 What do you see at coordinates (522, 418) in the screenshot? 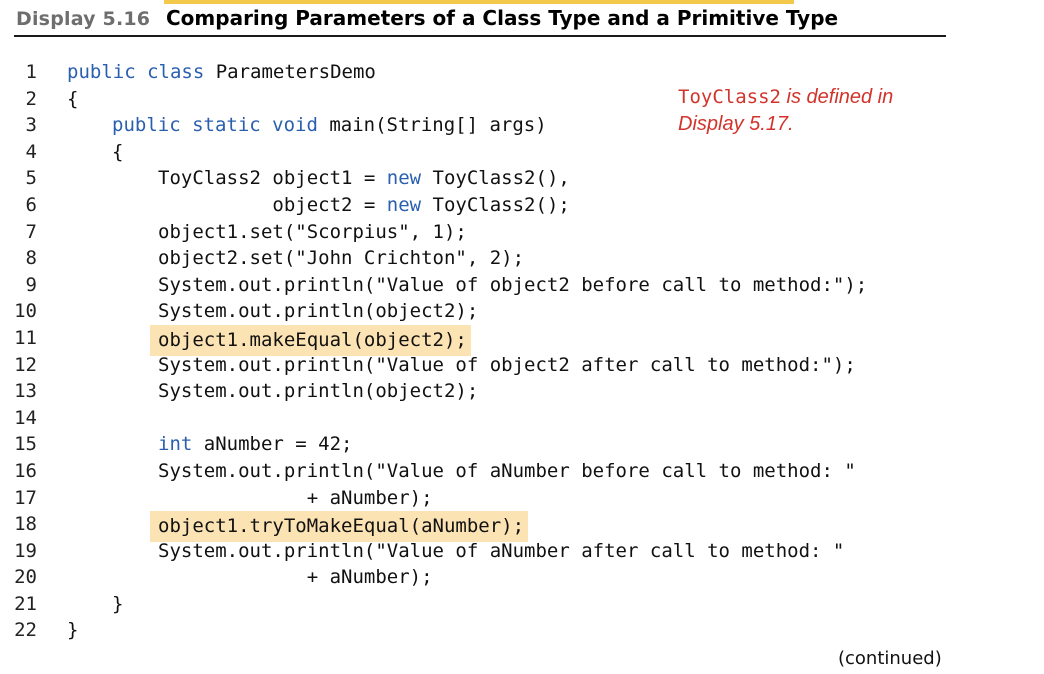
I see `code-line: 14` at bounding box center [522, 418].